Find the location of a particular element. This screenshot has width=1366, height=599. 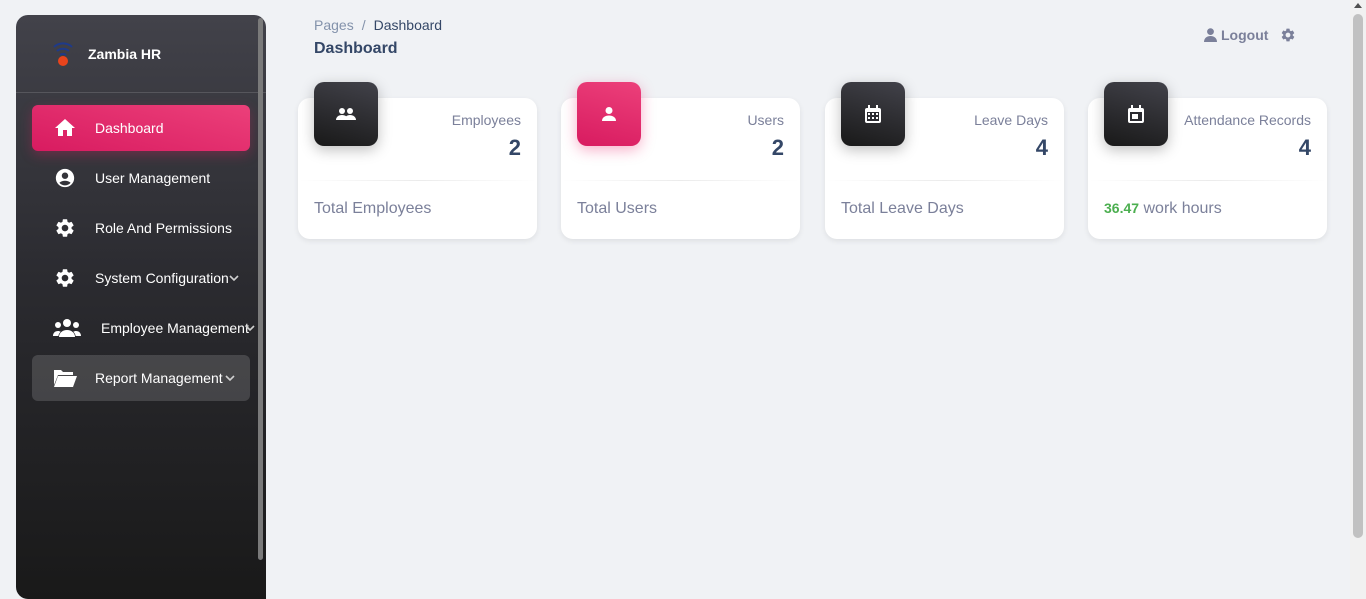

card-footer: Total Users is located at coordinates (617, 208).